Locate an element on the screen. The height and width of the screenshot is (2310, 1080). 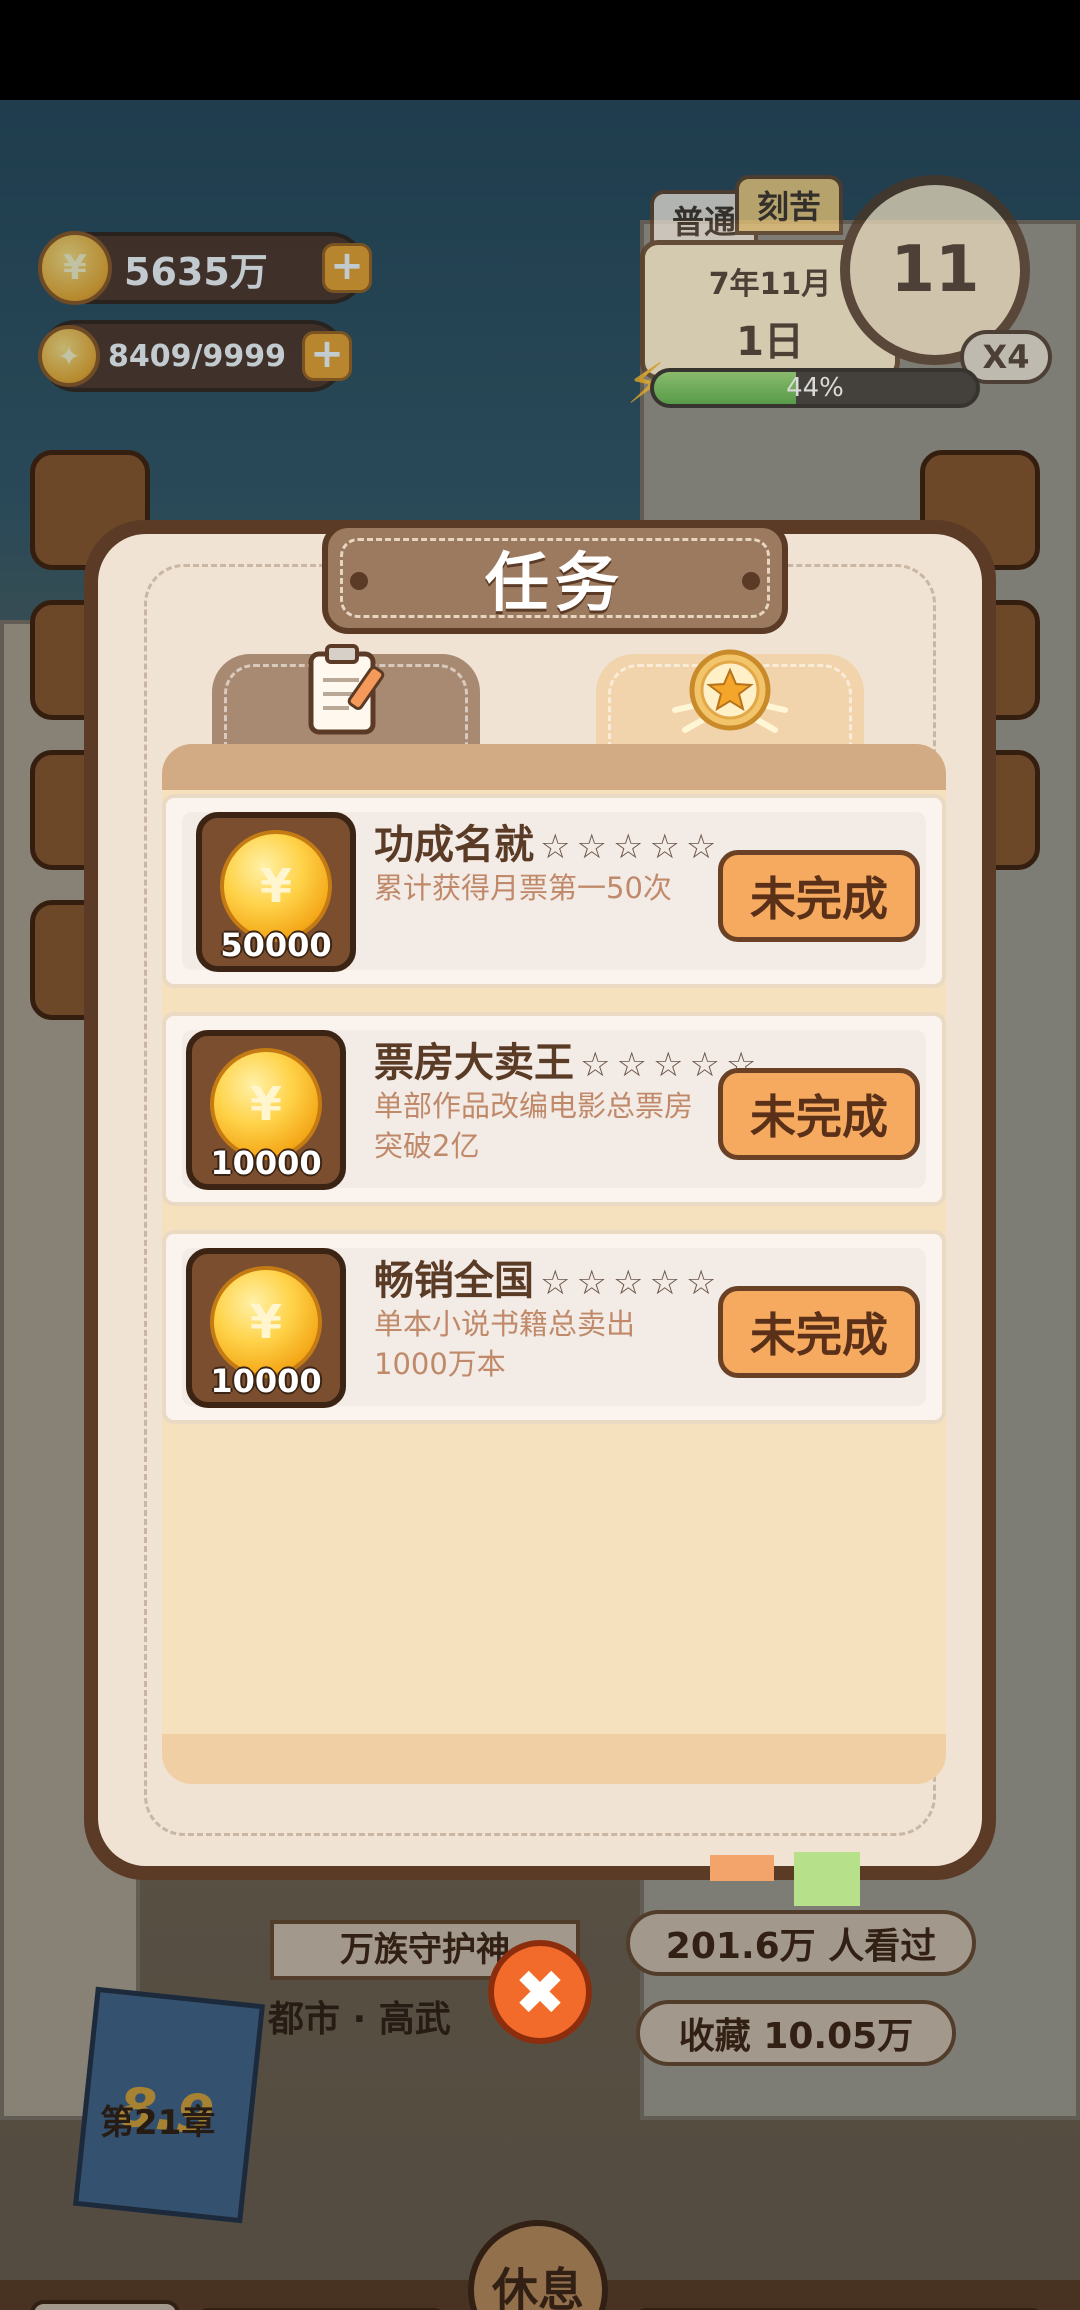
task-title: 畅销全国 is located at coordinates (454, 1281).